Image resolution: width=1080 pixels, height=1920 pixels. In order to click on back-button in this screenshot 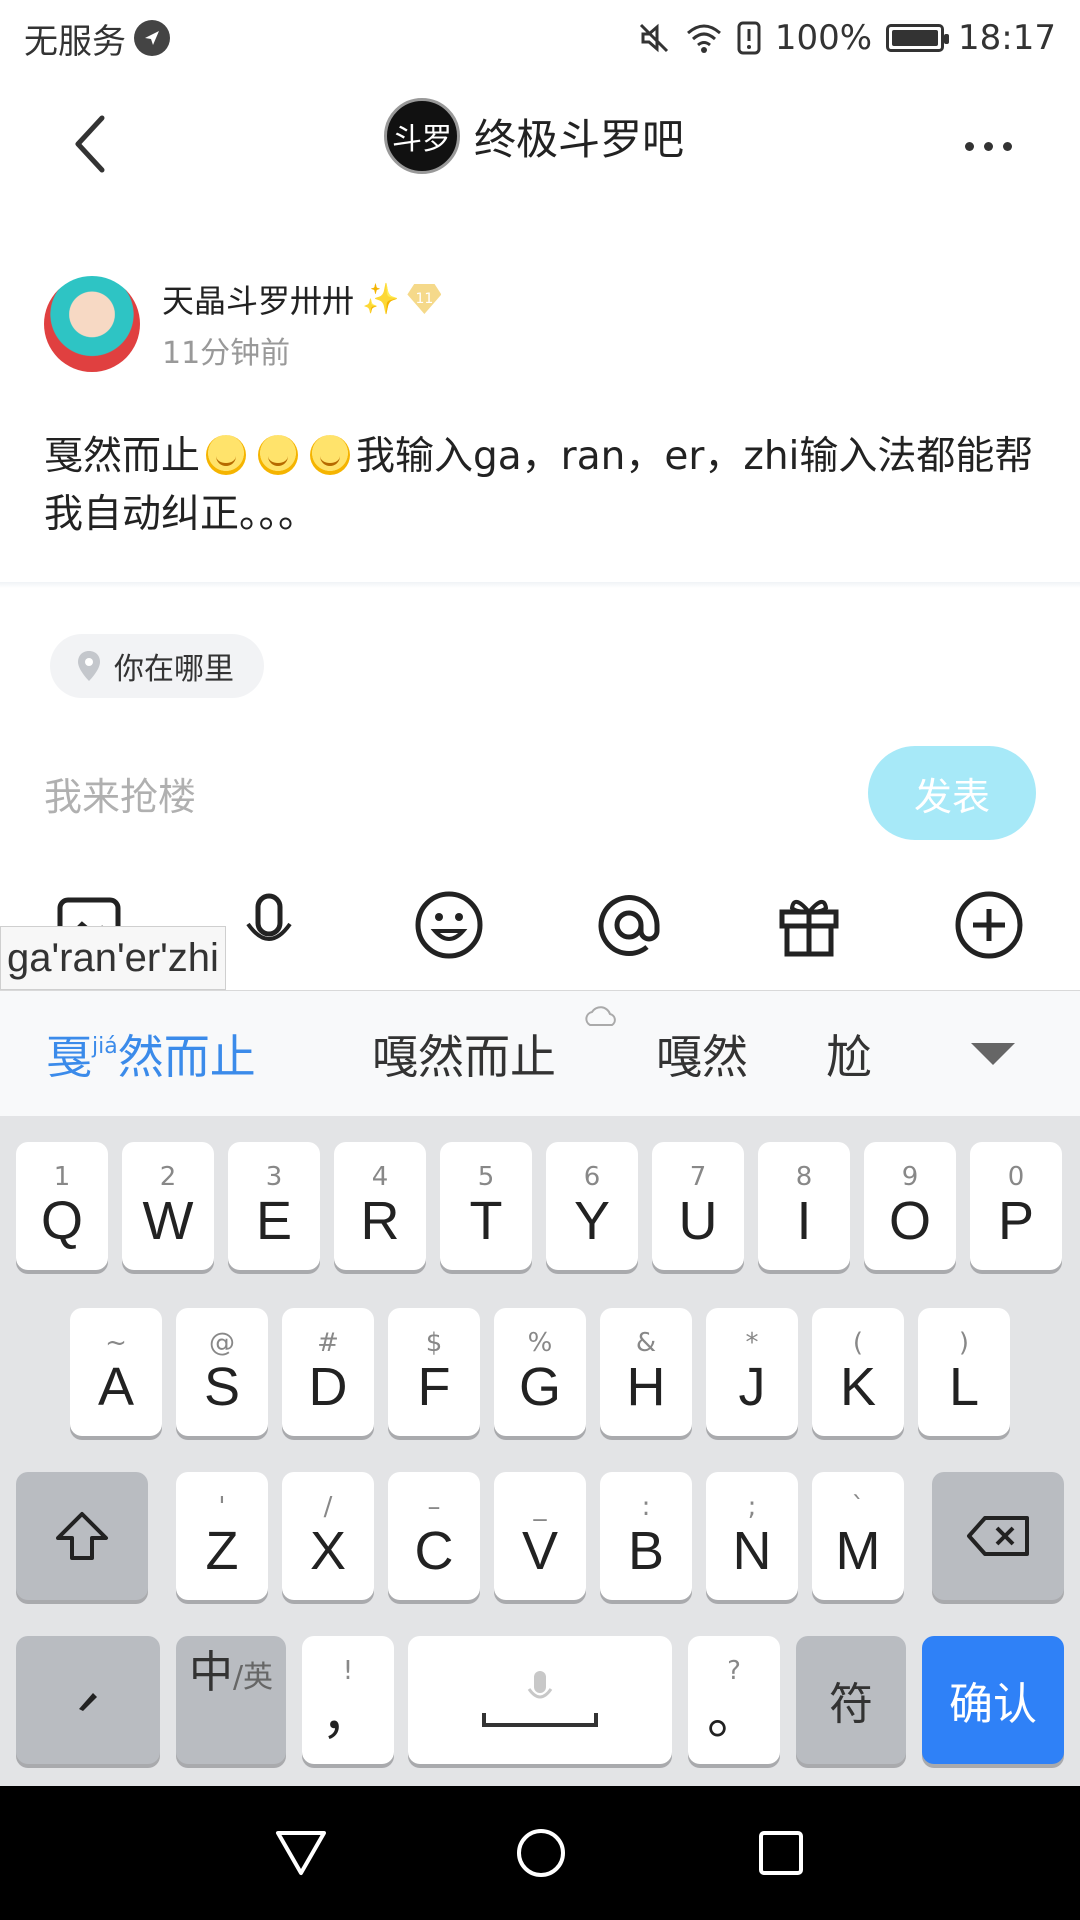, I will do `click(90, 144)`.